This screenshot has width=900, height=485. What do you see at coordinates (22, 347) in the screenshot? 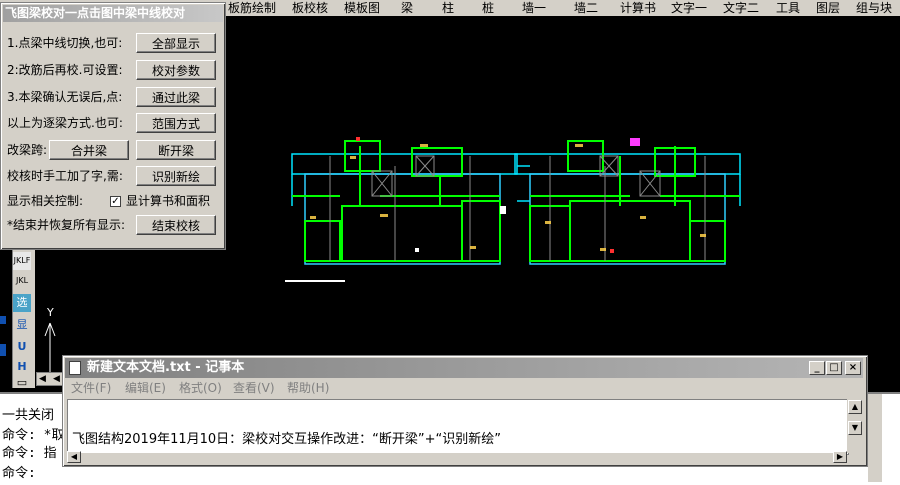
I see `u-shape-icon: U` at bounding box center [22, 347].